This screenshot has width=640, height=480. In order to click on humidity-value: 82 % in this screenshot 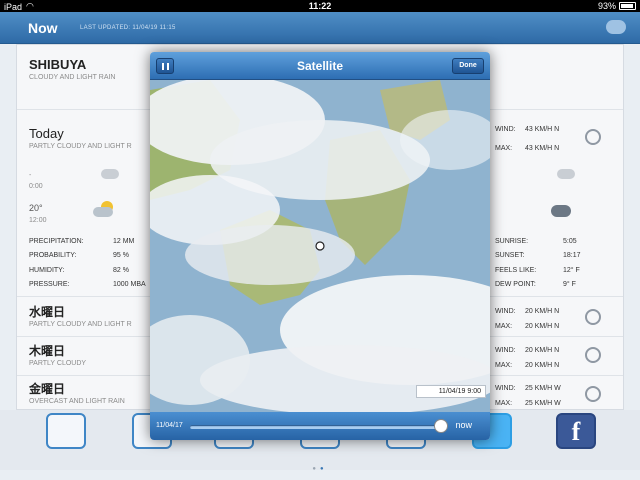, I will do `click(121, 270)`.